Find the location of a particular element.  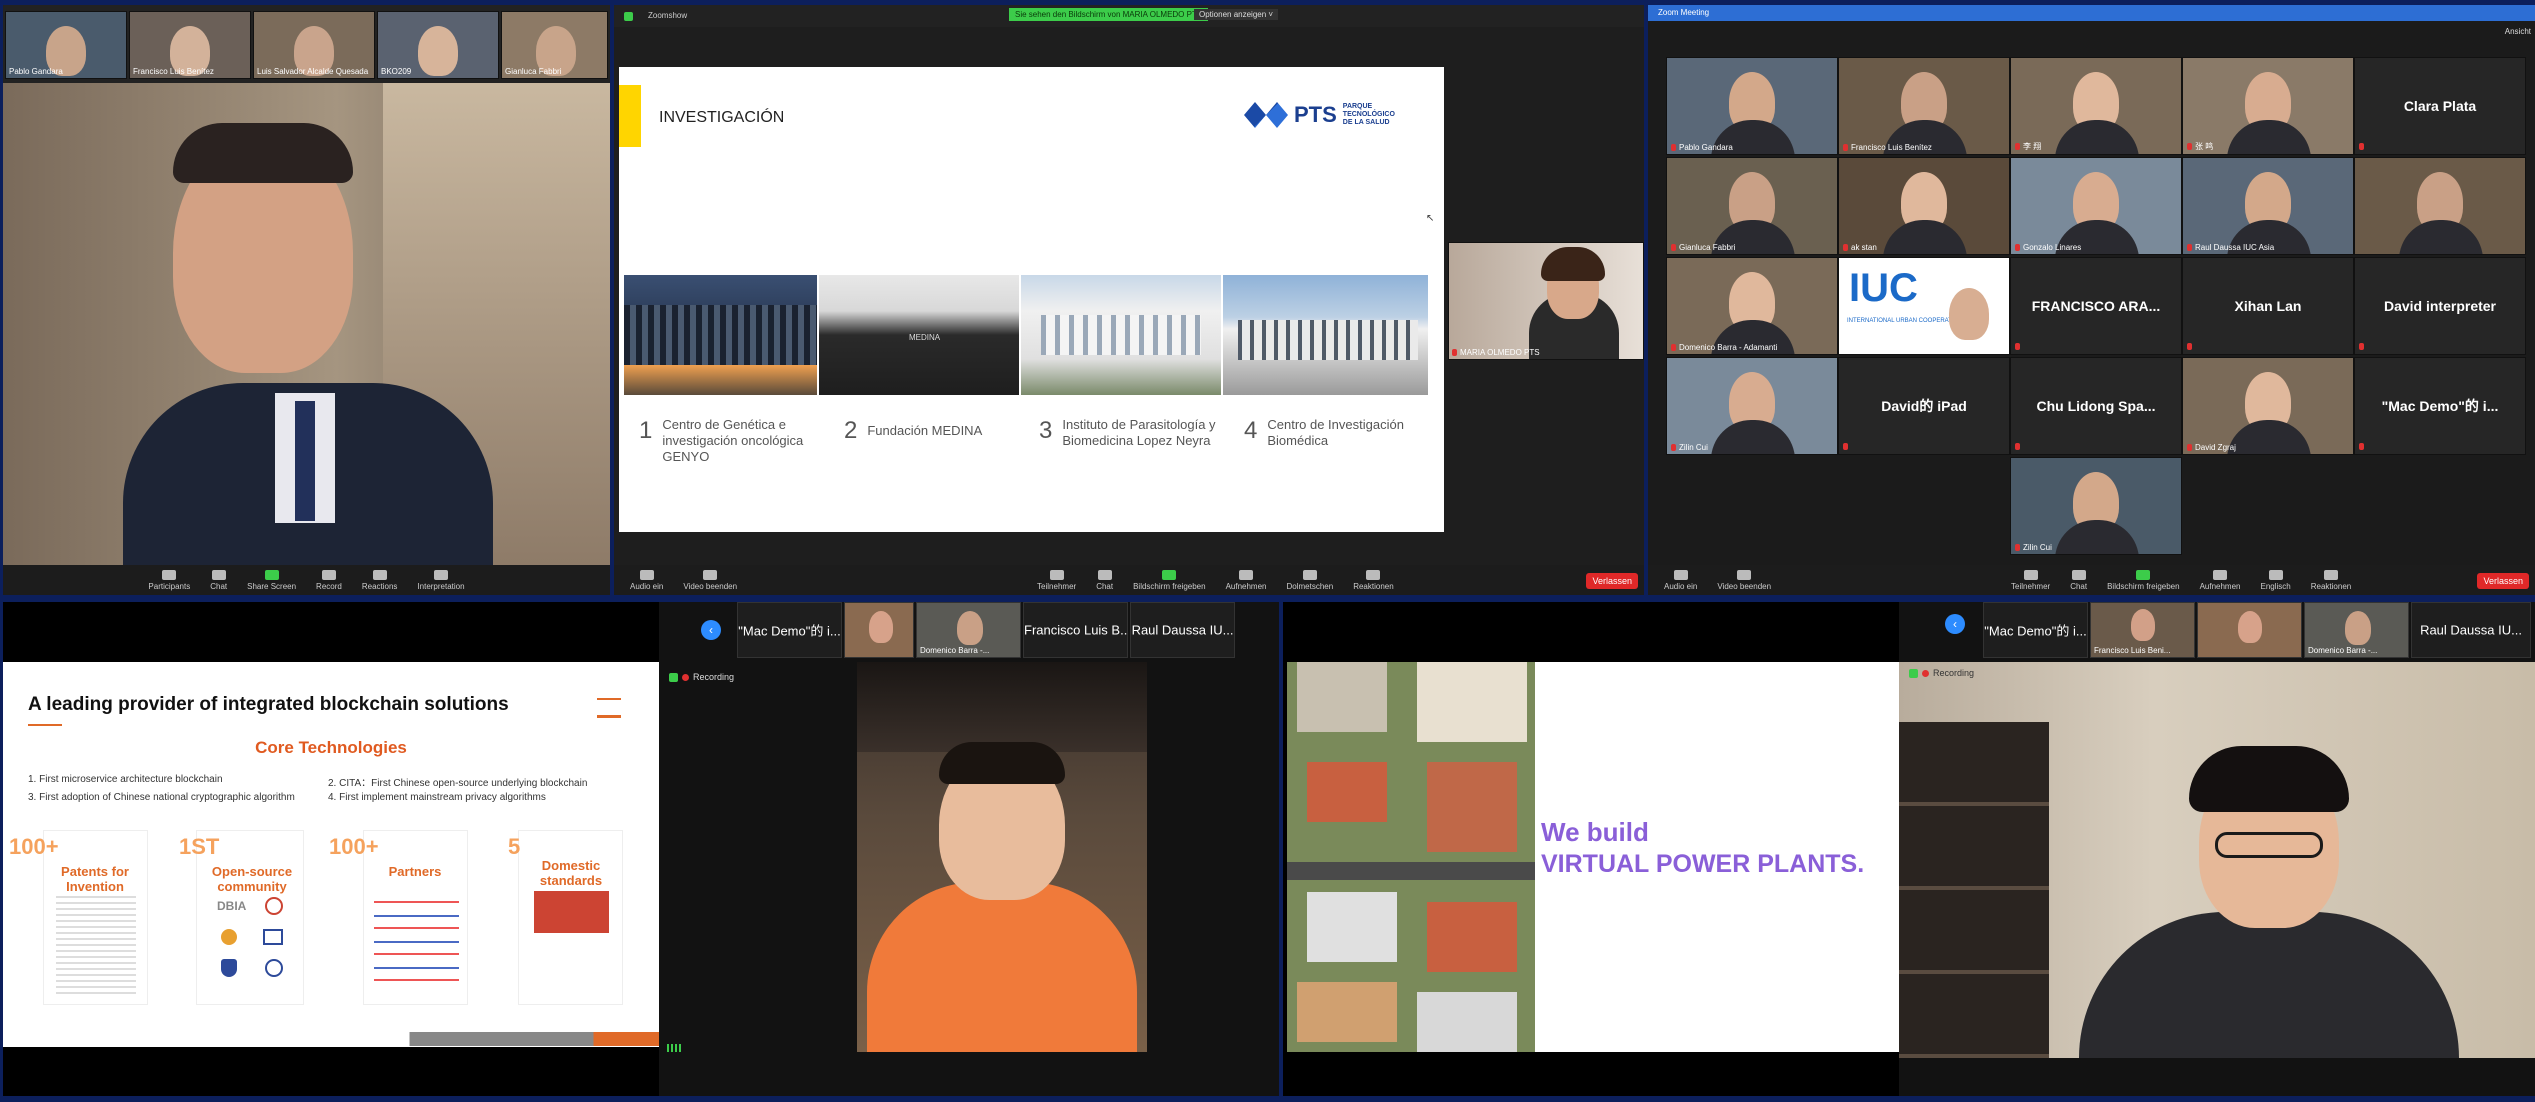

participants-button: Participants is located at coordinates (169, 580).